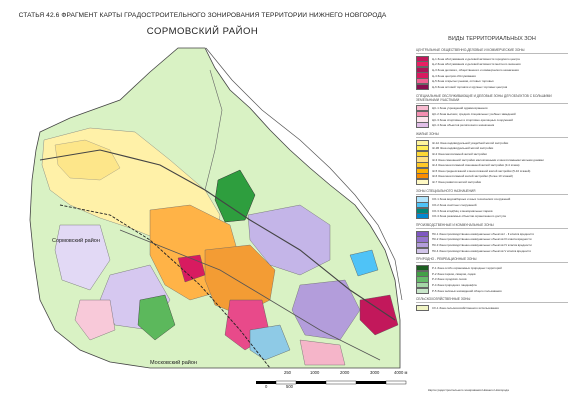  Describe the element at coordinates (492, 108) in the screenshot. I see `legend-item: ЦС-1 Зона учреждений здравоохранения` at that location.